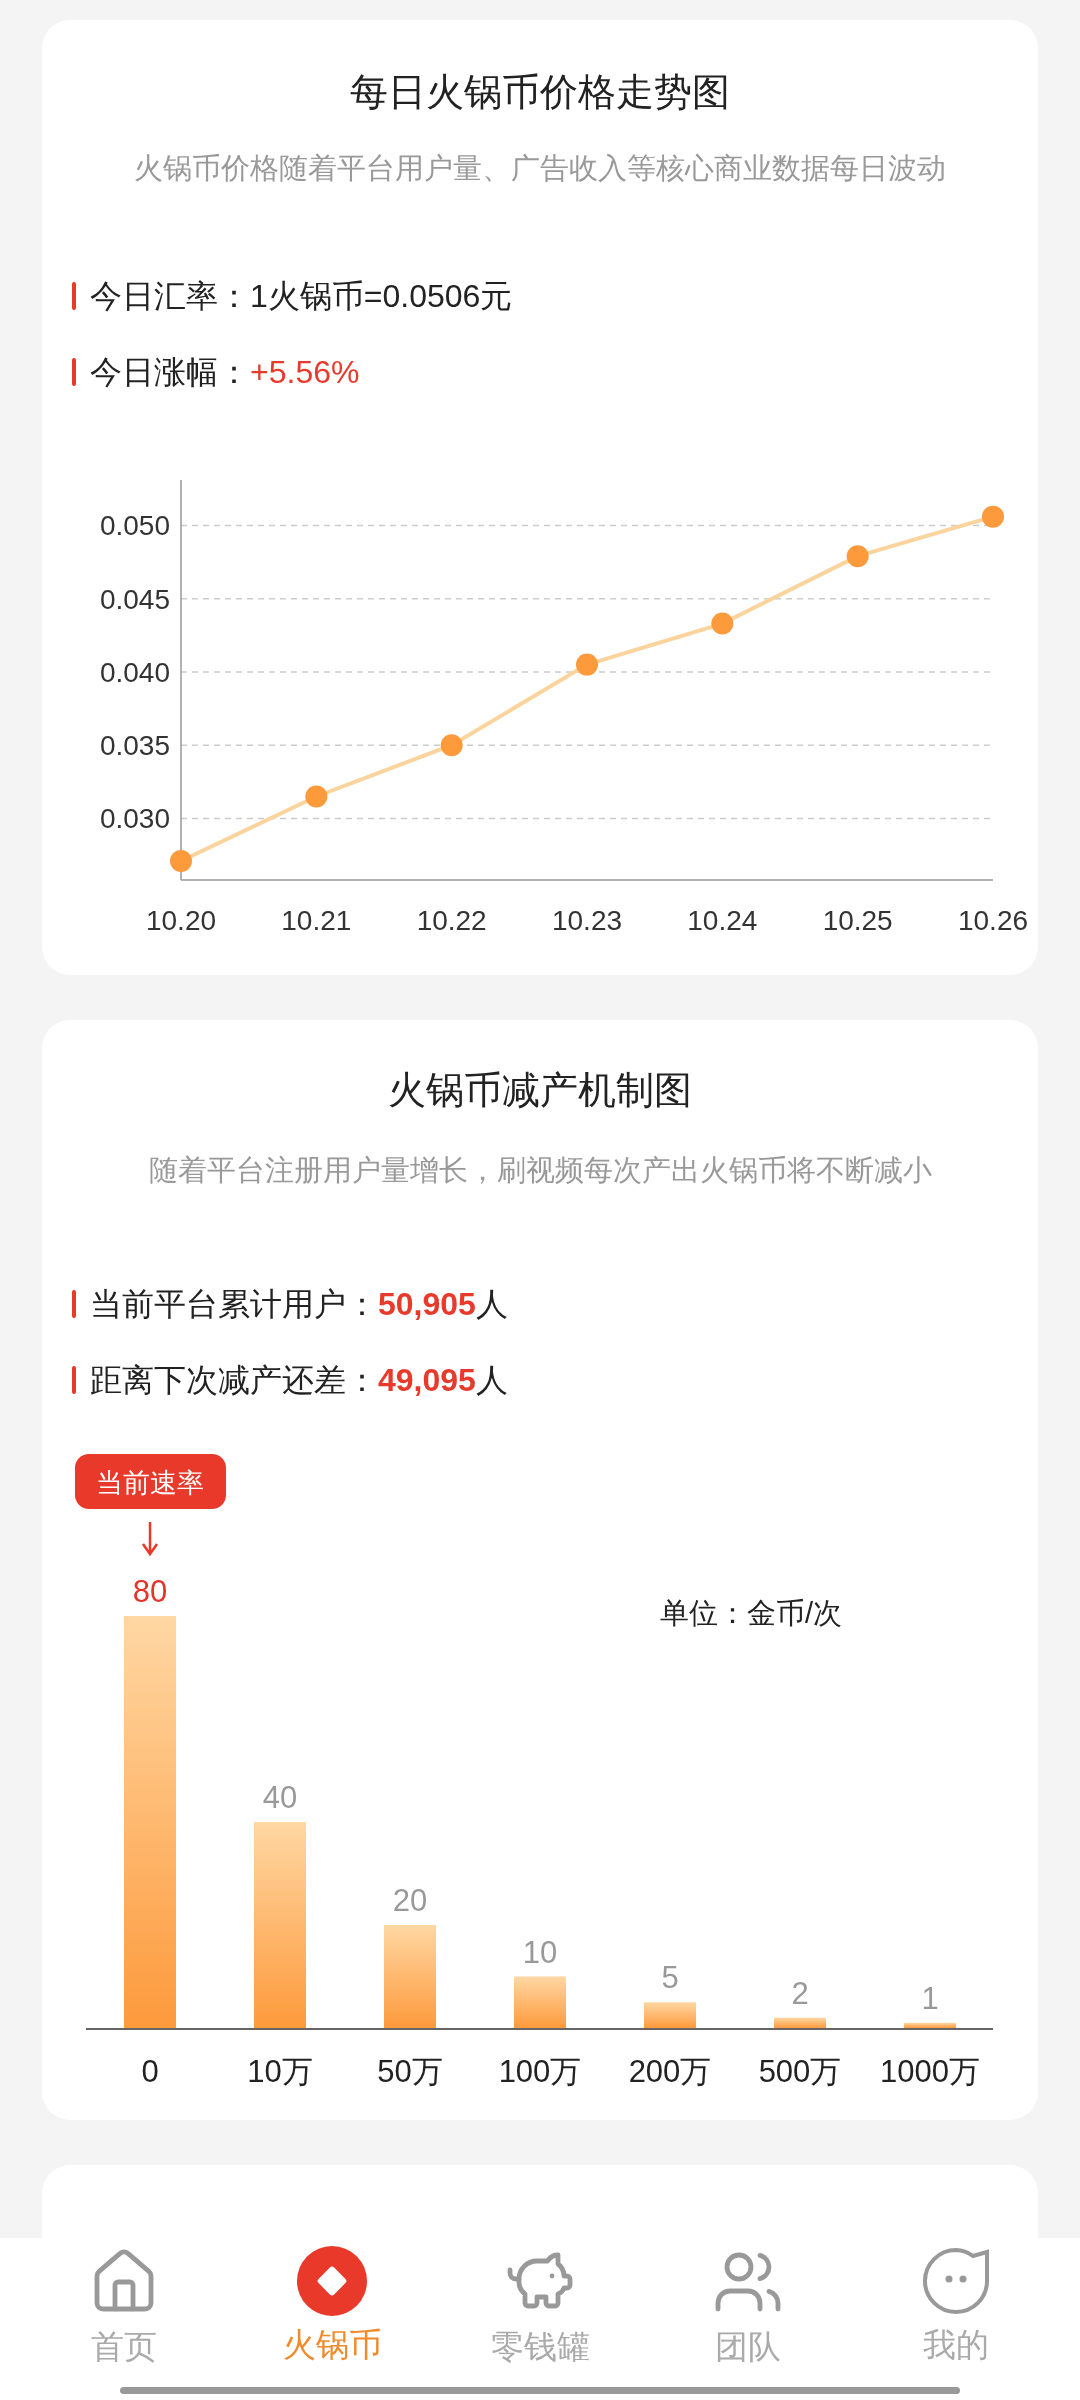 The height and width of the screenshot is (2400, 1080). What do you see at coordinates (332, 2281) in the screenshot?
I see `coin-icon` at bounding box center [332, 2281].